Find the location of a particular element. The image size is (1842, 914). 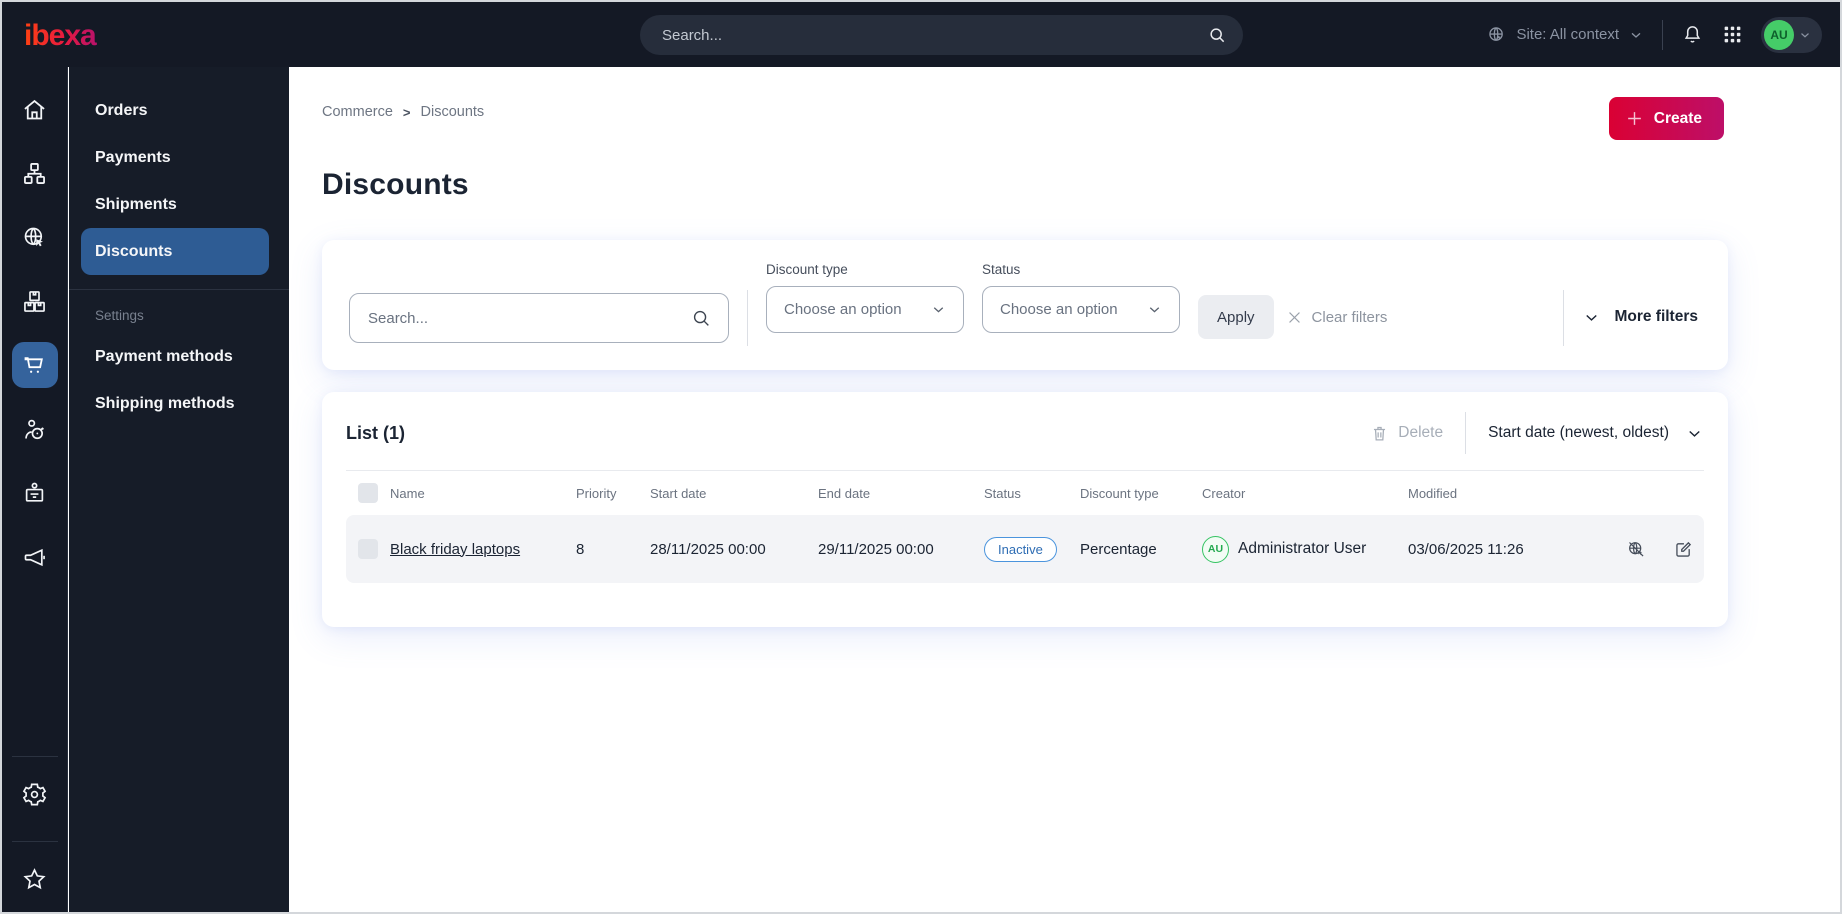

icon-rail is located at coordinates (35, 489).